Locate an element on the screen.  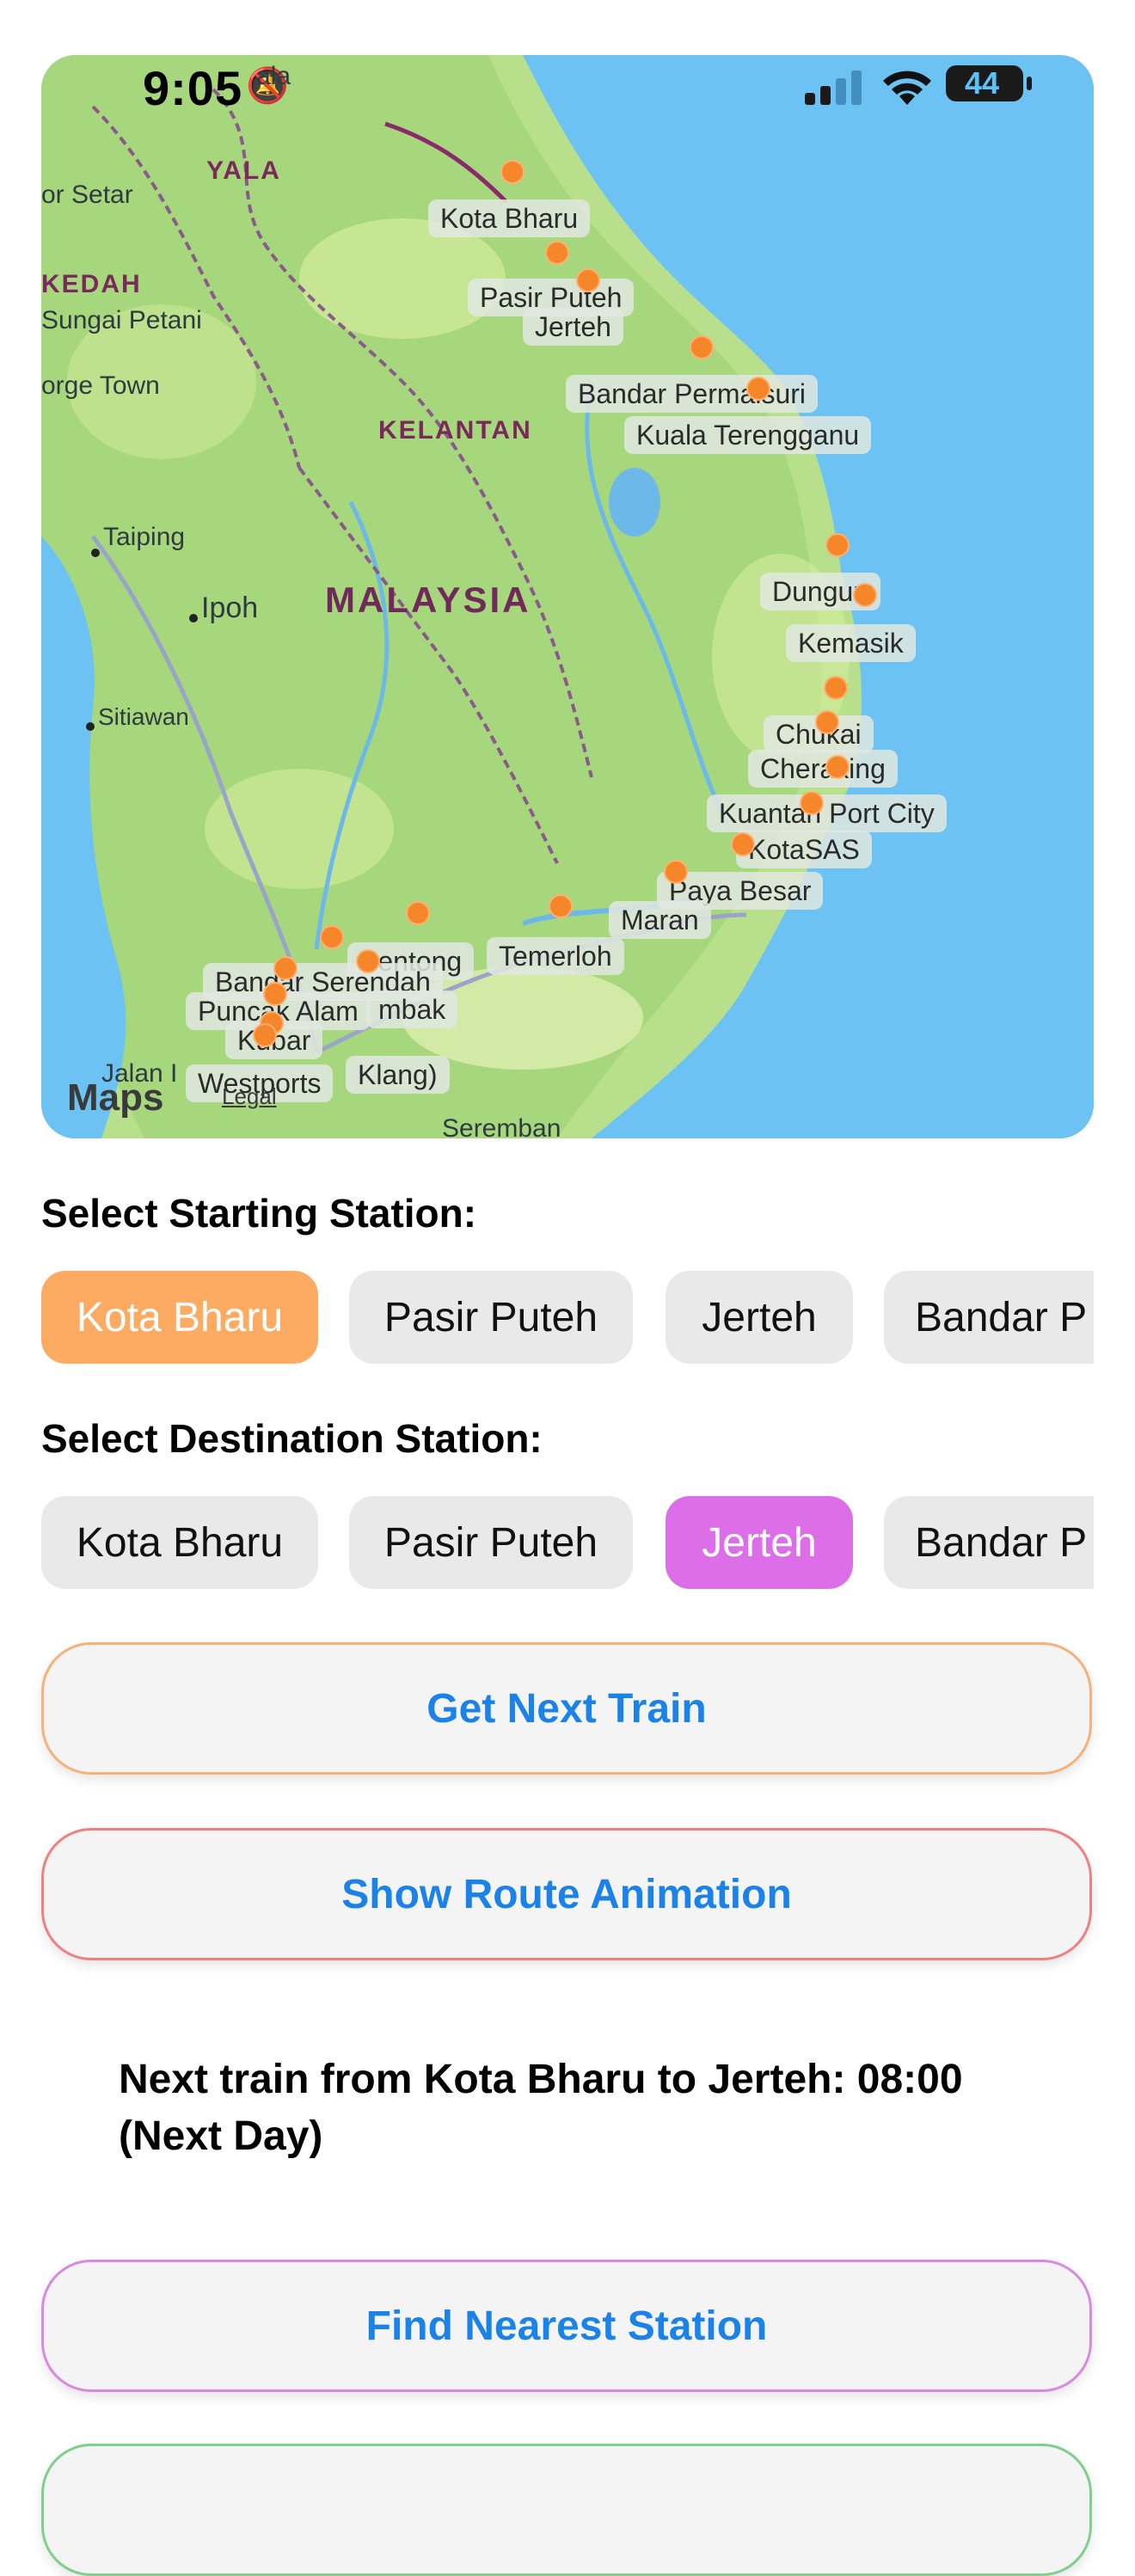
region-label: YALA is located at coordinates (243, 170).